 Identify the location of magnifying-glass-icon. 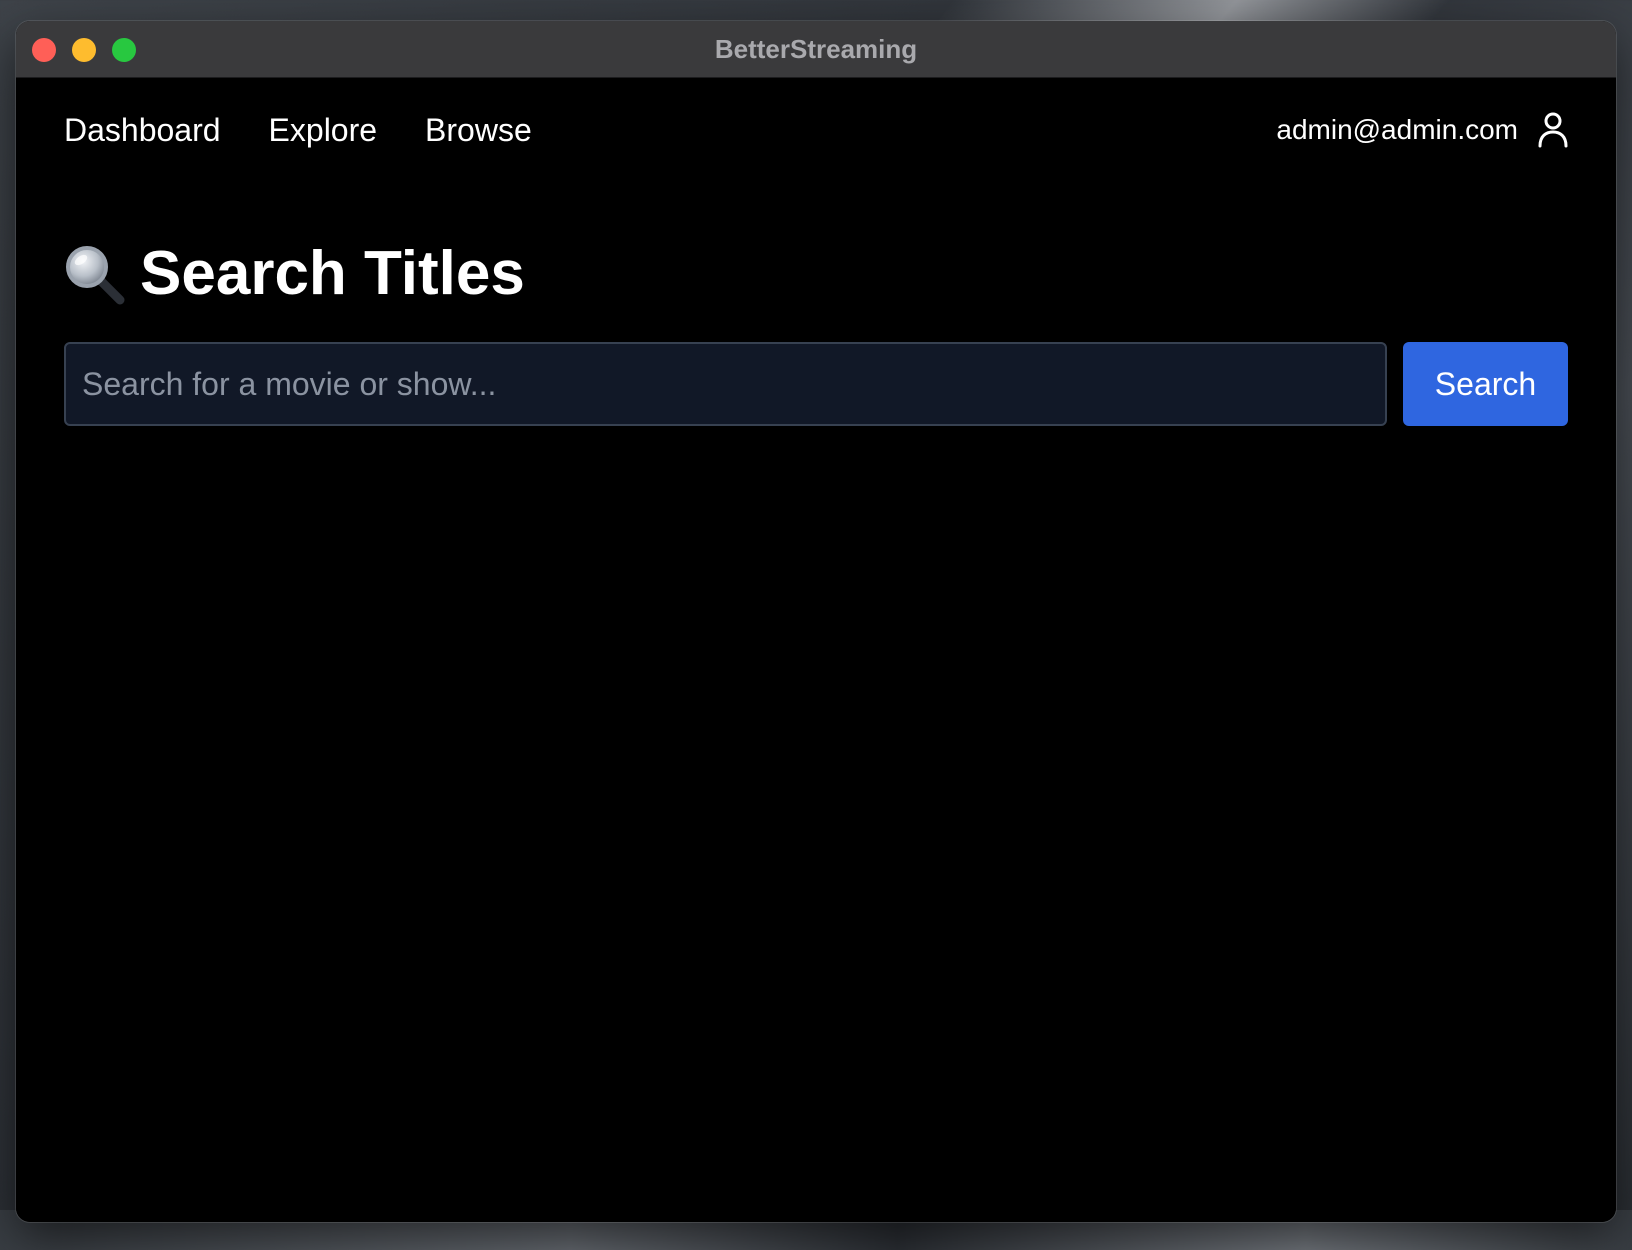
(95, 275).